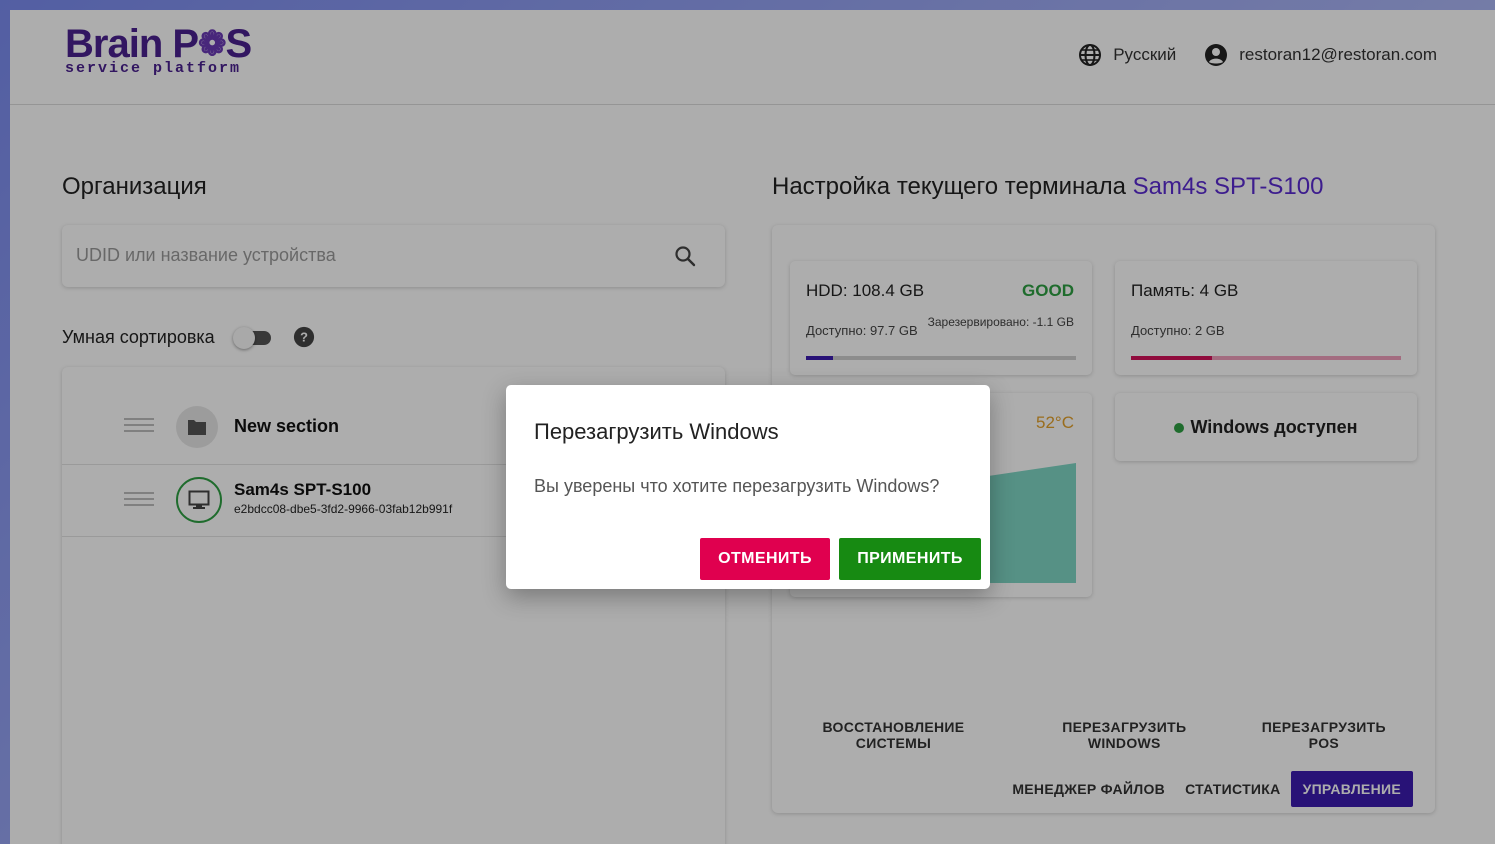 Image resolution: width=1495 pixels, height=844 pixels. What do you see at coordinates (656, 431) in the screenshot?
I see `dialog-title: Перезагрузить Windows` at bounding box center [656, 431].